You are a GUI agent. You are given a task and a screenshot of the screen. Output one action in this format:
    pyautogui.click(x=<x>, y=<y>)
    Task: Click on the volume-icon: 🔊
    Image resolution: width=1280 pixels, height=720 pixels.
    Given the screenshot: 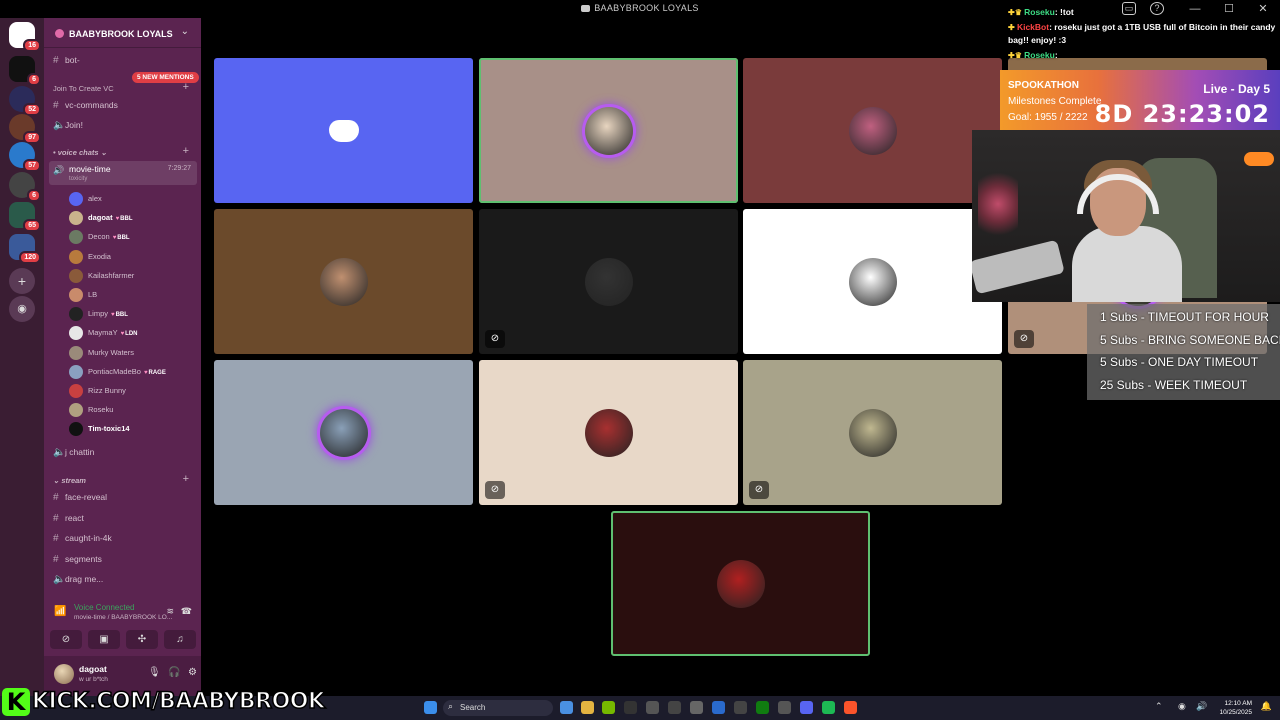 What is the action you would take?
    pyautogui.click(x=1201, y=706)
    